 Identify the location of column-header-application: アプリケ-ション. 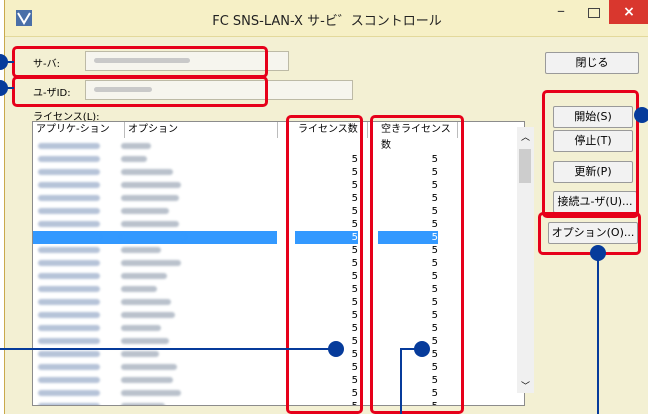
(79, 130).